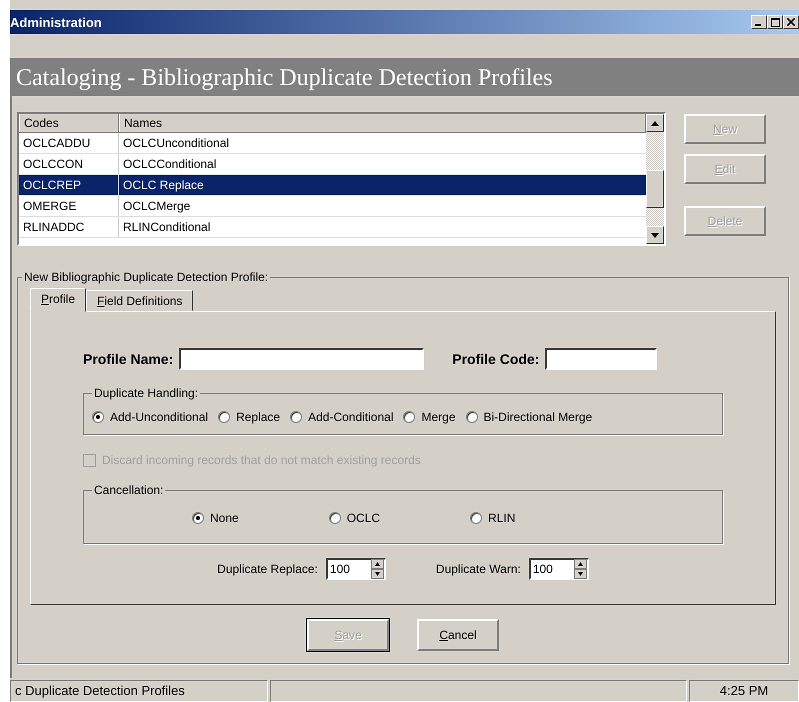  I want to click on page-header: Cataloging - Bibliographic Duplicate Detection Profiles, so click(404, 78).